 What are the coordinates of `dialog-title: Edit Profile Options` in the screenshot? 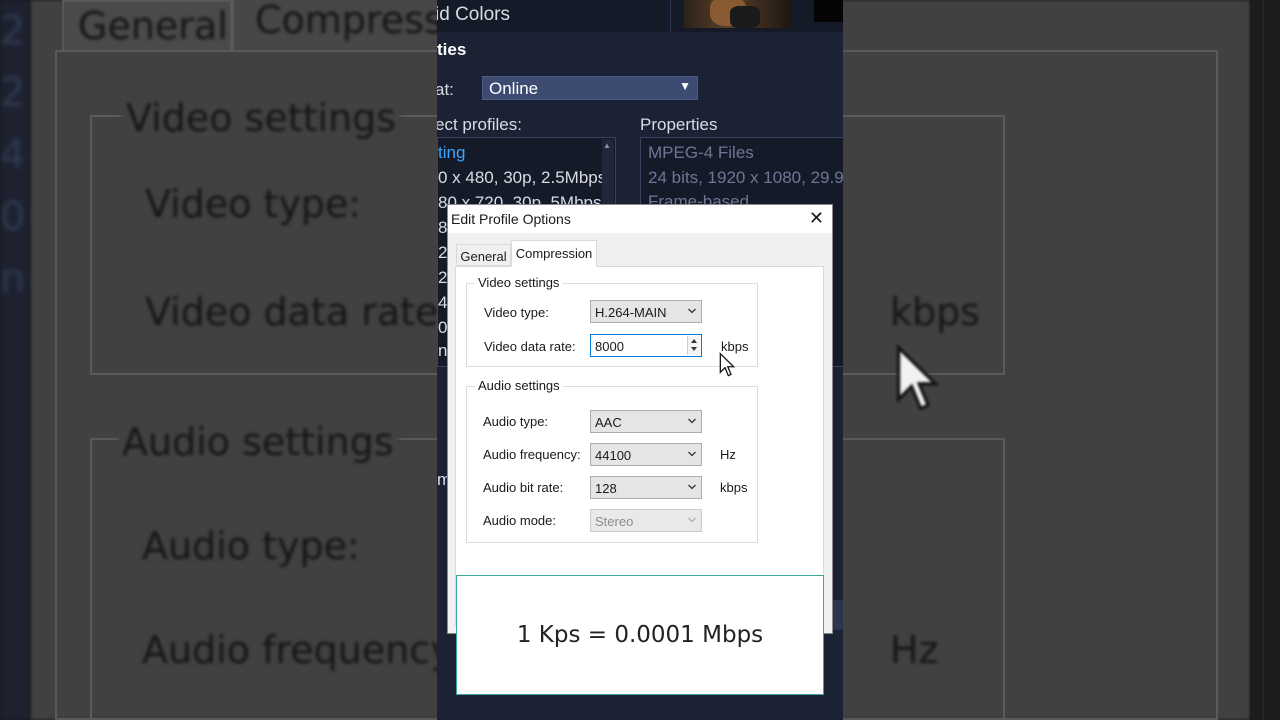 It's located at (511, 219).